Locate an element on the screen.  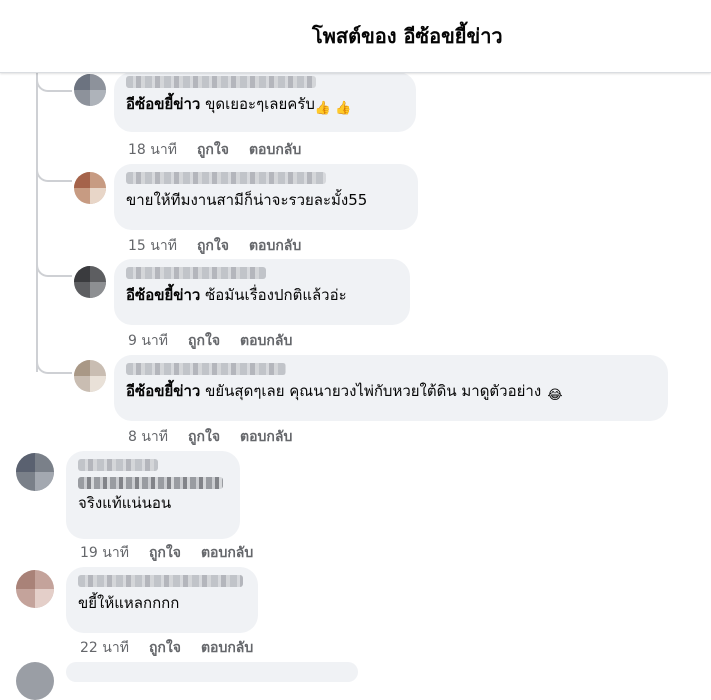
comment-actions: 9 นาที ถูกใจ ตอบกลับ is located at coordinates (220, 341).